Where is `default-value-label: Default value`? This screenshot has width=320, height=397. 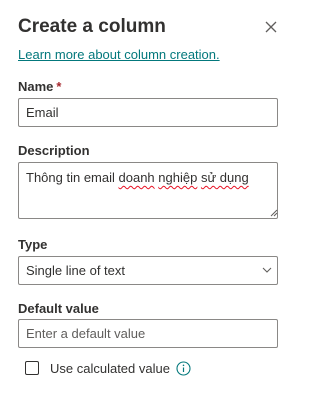
default-value-label: Default value is located at coordinates (58, 308).